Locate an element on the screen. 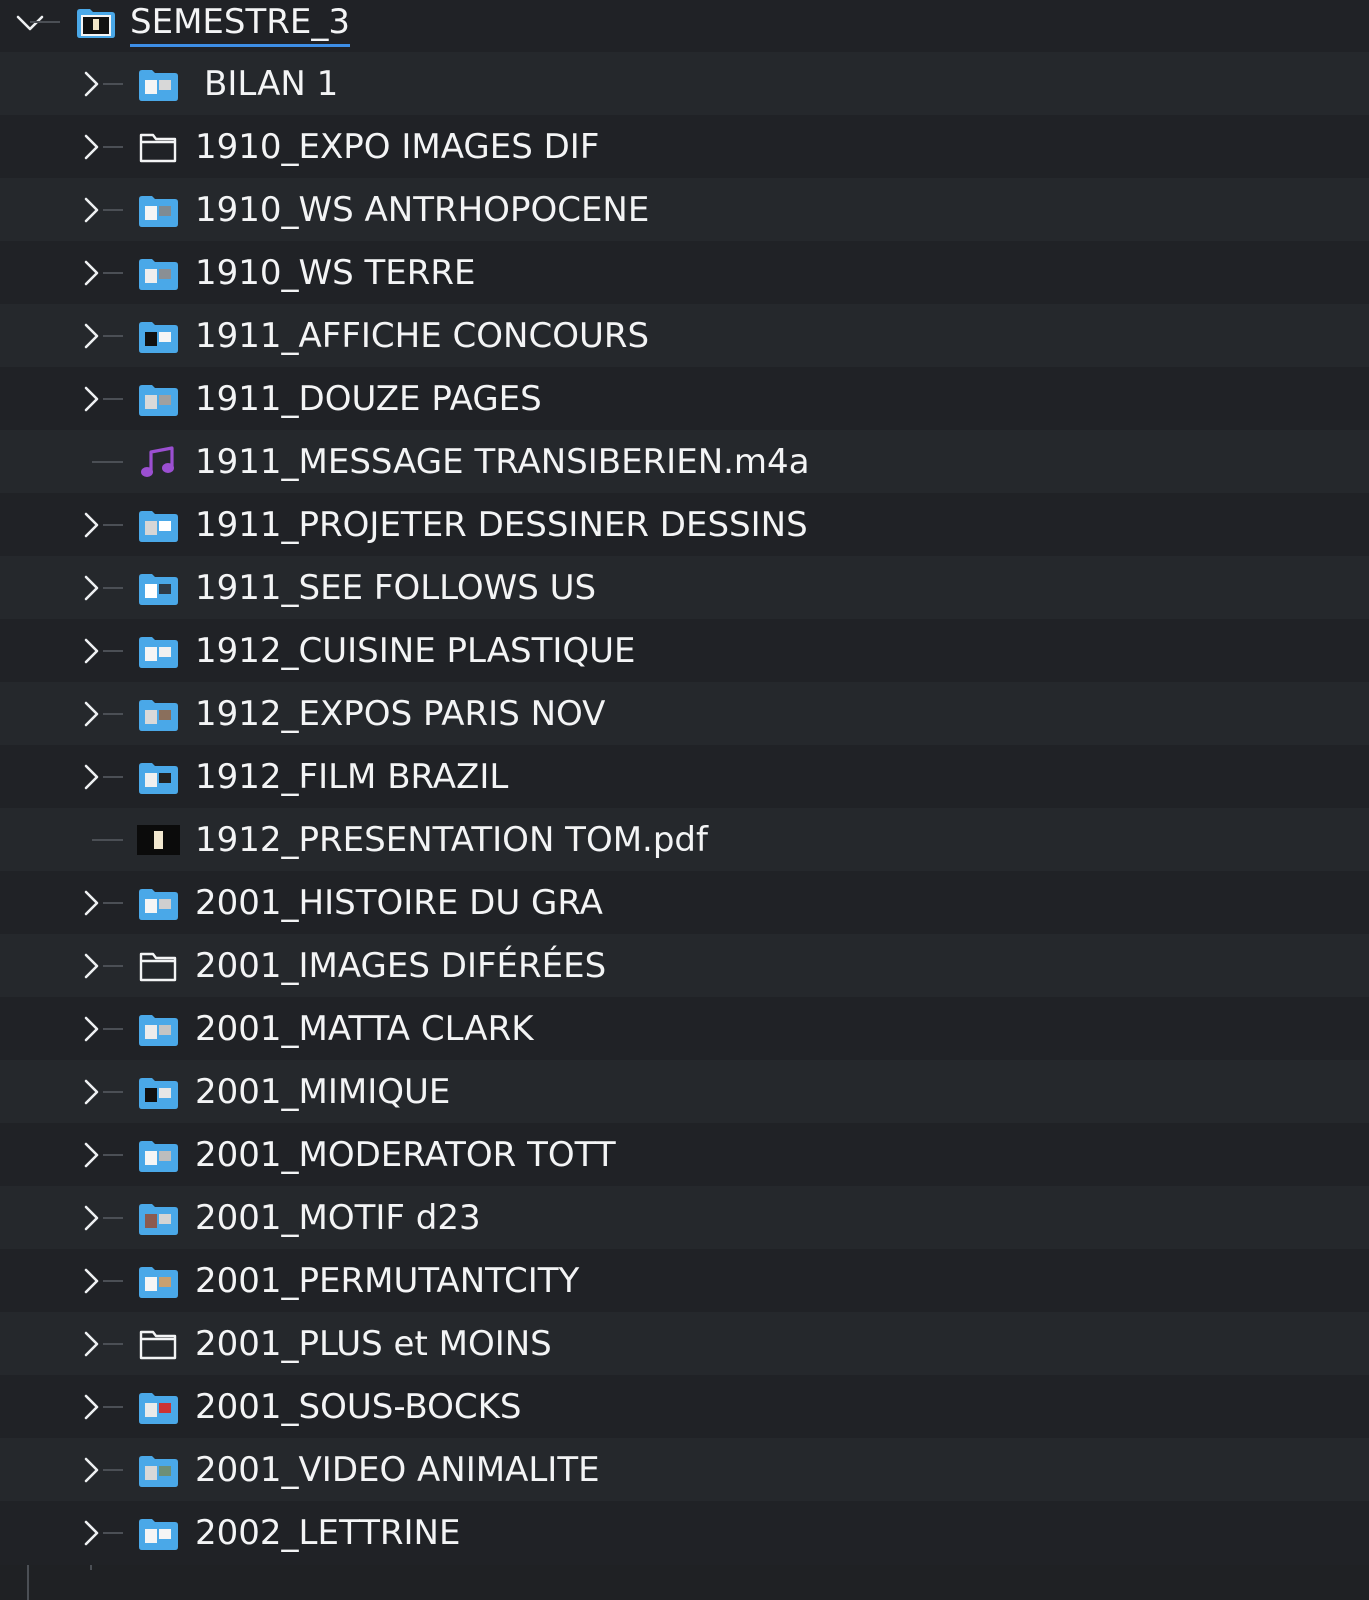 Image resolution: width=1369 pixels, height=1600 pixels. folder-dark-thumb-icon is located at coordinates (96, 22).